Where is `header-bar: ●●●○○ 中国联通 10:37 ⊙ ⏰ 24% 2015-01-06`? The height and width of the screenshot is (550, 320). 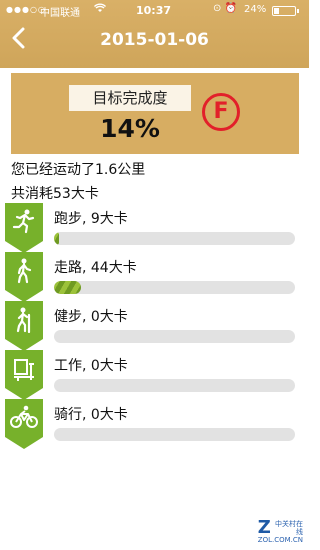
header-bar: ●●●○○ 中国联通 10:37 ⊙ ⏰ 24% 2015-01-06 is located at coordinates (154, 34).